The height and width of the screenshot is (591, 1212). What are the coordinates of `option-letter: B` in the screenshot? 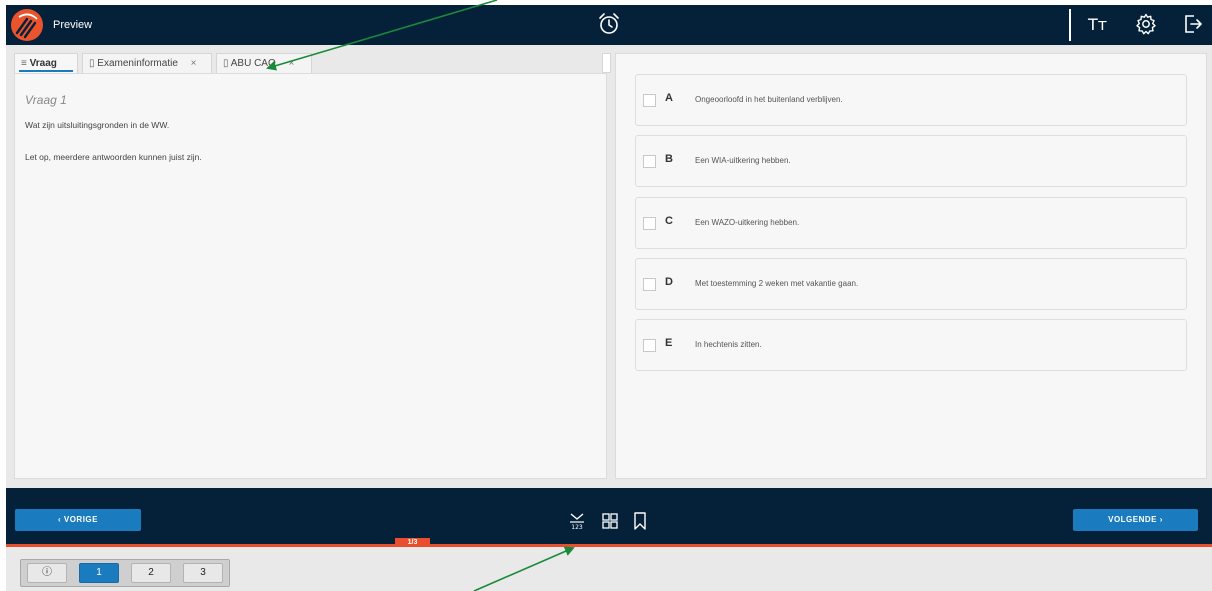 It's located at (669, 159).